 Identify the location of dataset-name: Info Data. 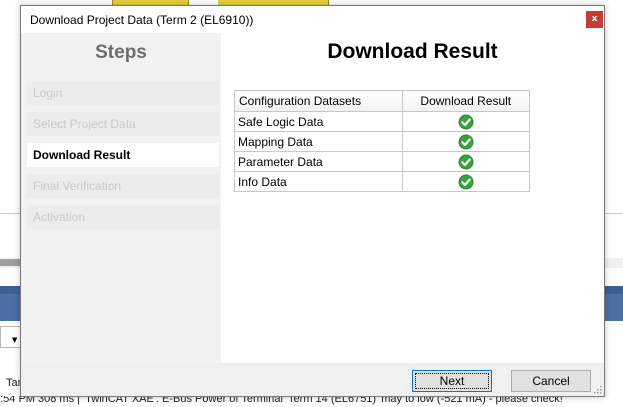
(318, 181).